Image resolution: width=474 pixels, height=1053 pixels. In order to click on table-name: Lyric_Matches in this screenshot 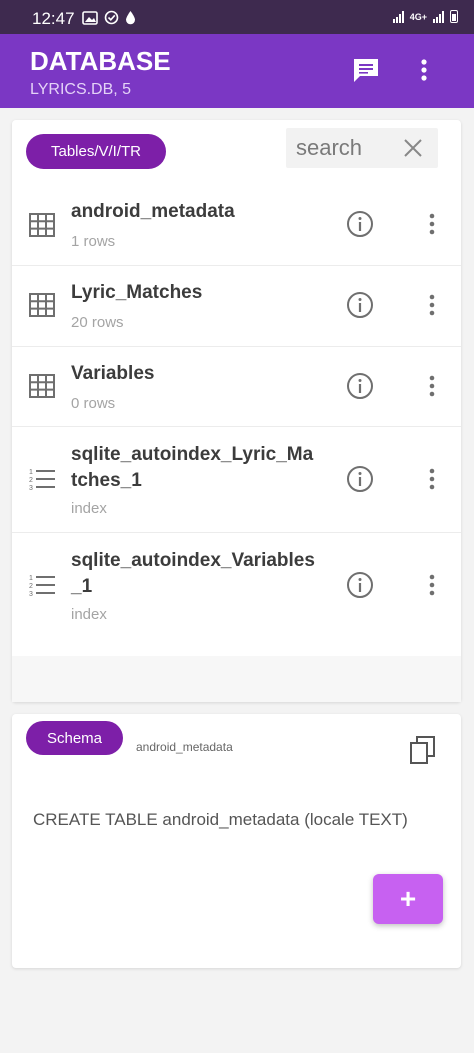, I will do `click(137, 292)`.